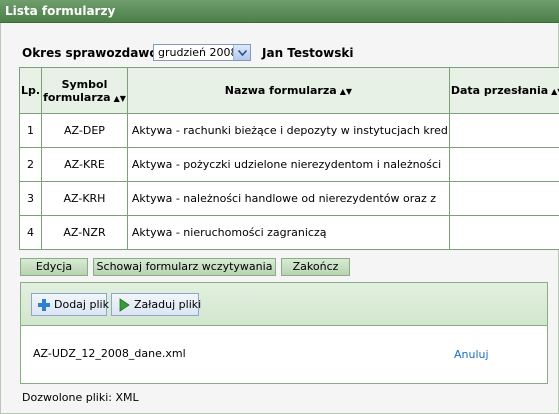 This screenshot has width=559, height=414. Describe the element at coordinates (308, 53) in the screenshot. I see `user-name: Jan Testowski` at that location.